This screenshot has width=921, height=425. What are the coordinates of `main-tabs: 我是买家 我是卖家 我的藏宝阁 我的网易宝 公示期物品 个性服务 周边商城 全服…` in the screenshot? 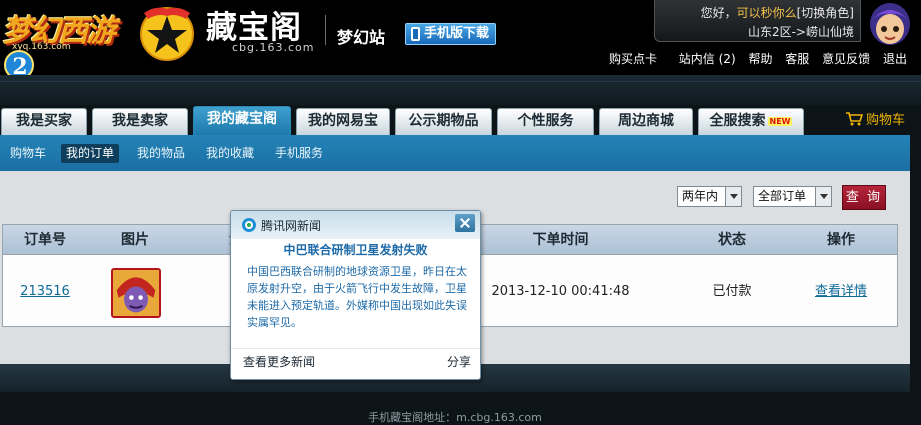 It's located at (460, 120).